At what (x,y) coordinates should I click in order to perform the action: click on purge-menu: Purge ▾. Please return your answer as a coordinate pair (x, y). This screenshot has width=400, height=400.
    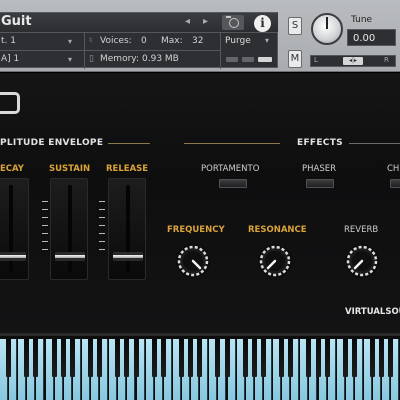
    Looking at the image, I should click on (249, 51).